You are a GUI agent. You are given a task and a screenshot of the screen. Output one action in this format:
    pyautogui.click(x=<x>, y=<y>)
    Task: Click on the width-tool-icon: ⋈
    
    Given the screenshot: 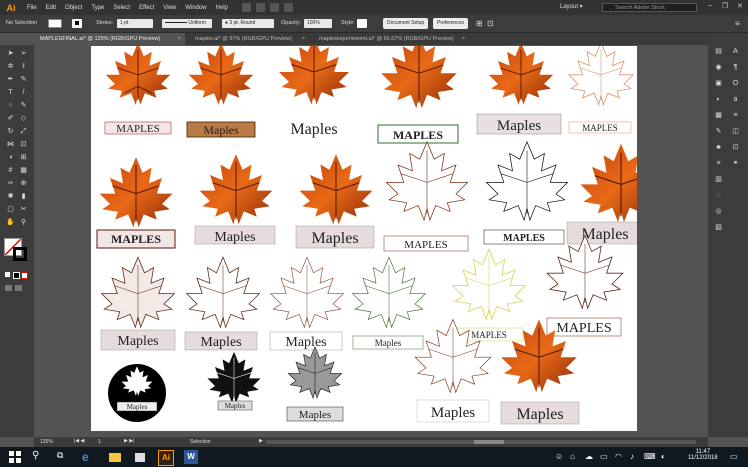 What is the action you would take?
    pyautogui.click(x=10, y=145)
    